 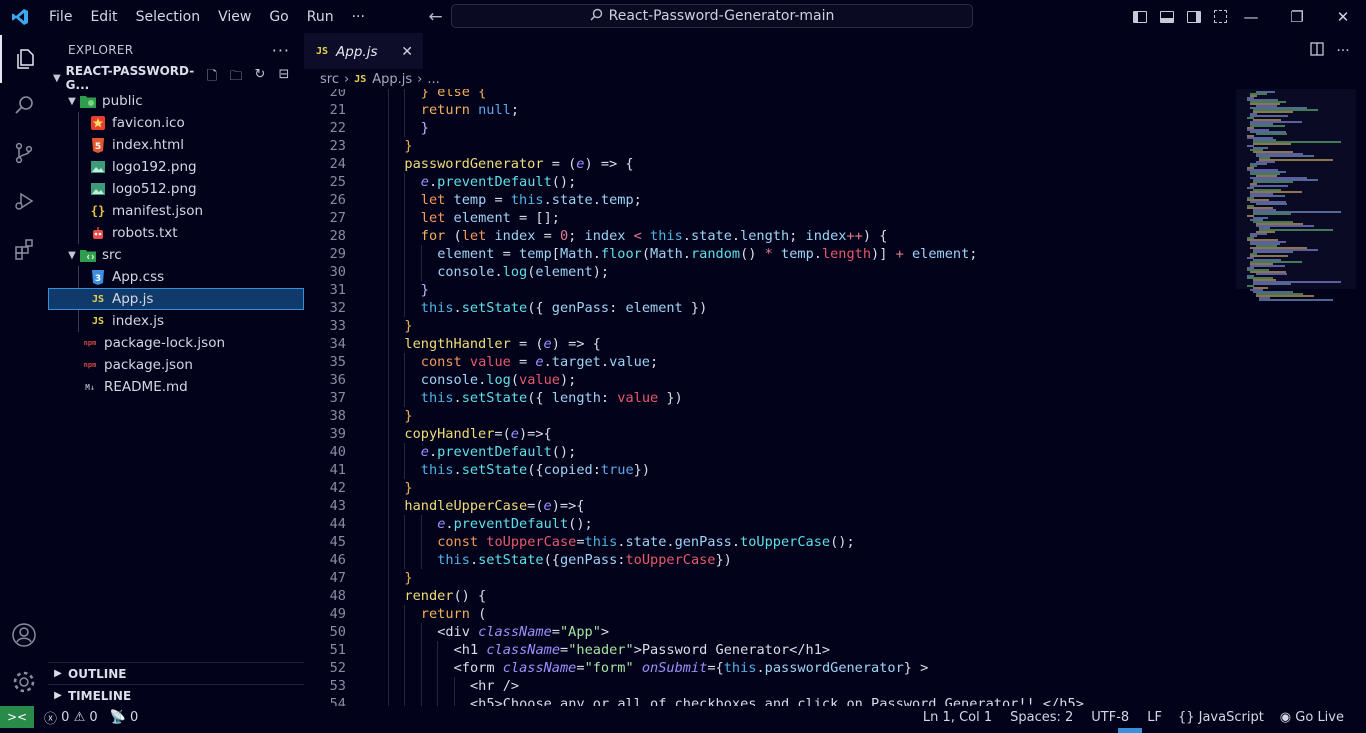 I want to click on code-line: 20} else {, so click(x=769, y=95).